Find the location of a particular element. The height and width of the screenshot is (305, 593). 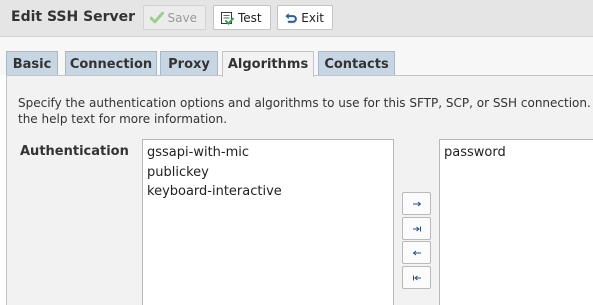

tab-basic: Basic is located at coordinates (32, 63).